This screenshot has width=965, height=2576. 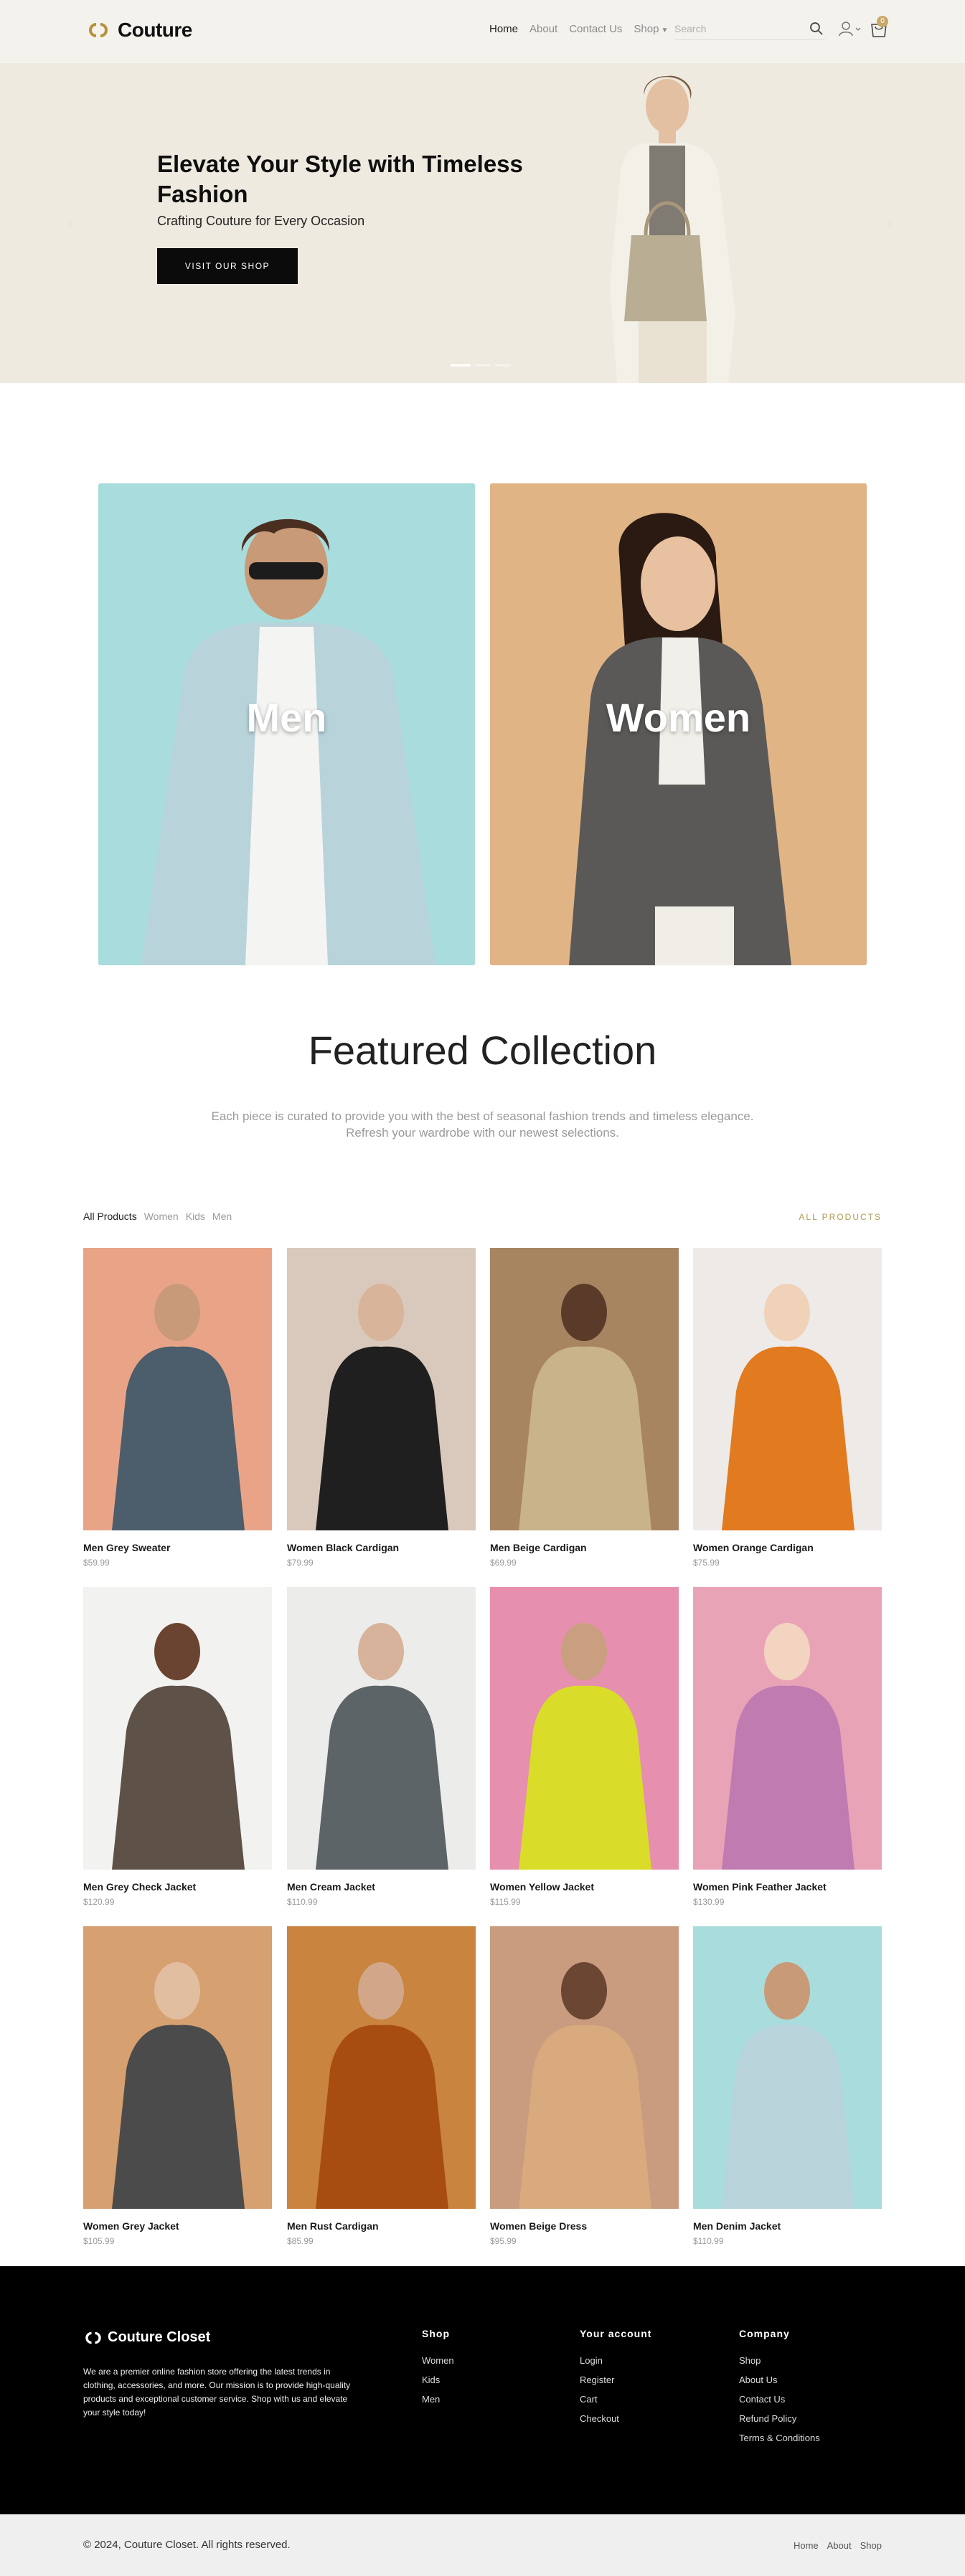 What do you see at coordinates (871, 2545) in the screenshot?
I see `bottom-link-shop: Shop` at bounding box center [871, 2545].